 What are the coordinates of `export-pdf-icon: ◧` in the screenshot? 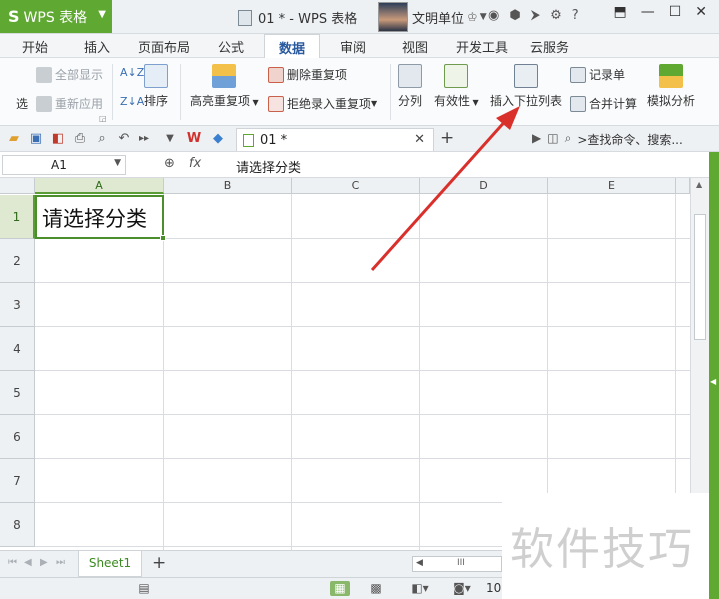 It's located at (58, 139).